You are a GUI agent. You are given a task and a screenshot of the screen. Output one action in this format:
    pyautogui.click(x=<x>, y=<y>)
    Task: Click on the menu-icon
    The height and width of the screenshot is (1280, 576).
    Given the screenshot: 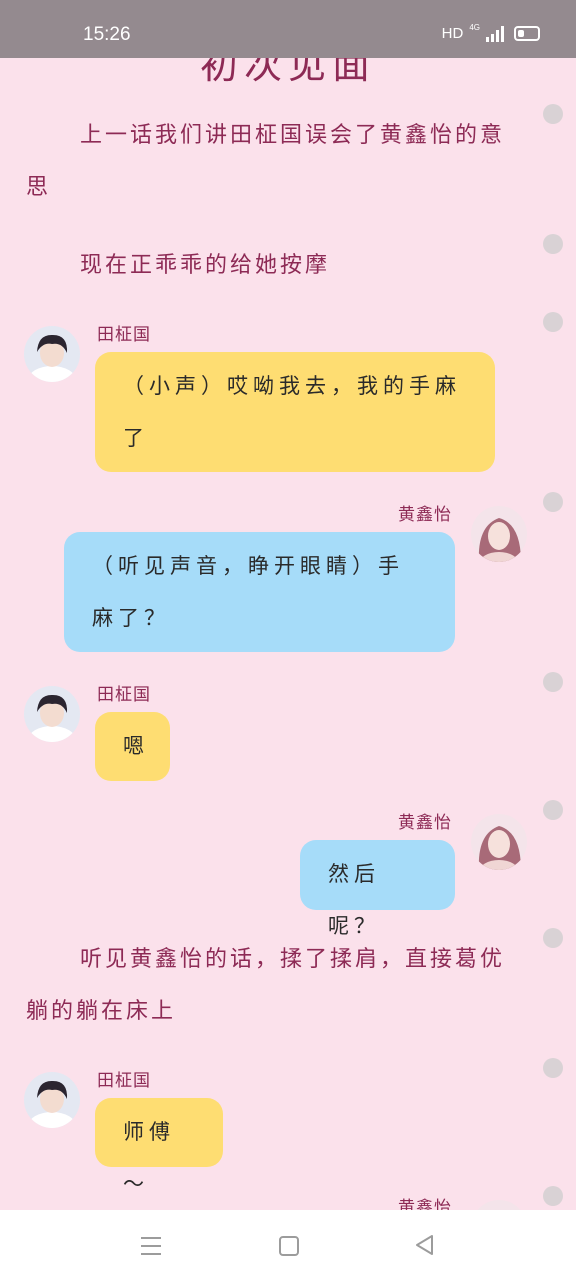 What is the action you would take?
    pyautogui.click(x=151, y=1249)
    